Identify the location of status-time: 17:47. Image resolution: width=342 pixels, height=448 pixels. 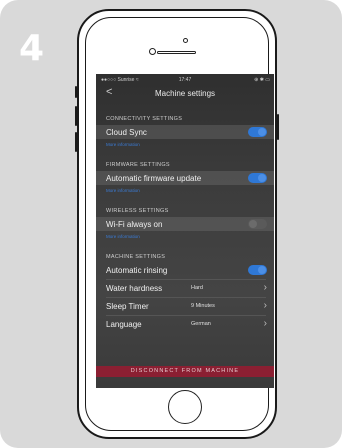
(185, 80).